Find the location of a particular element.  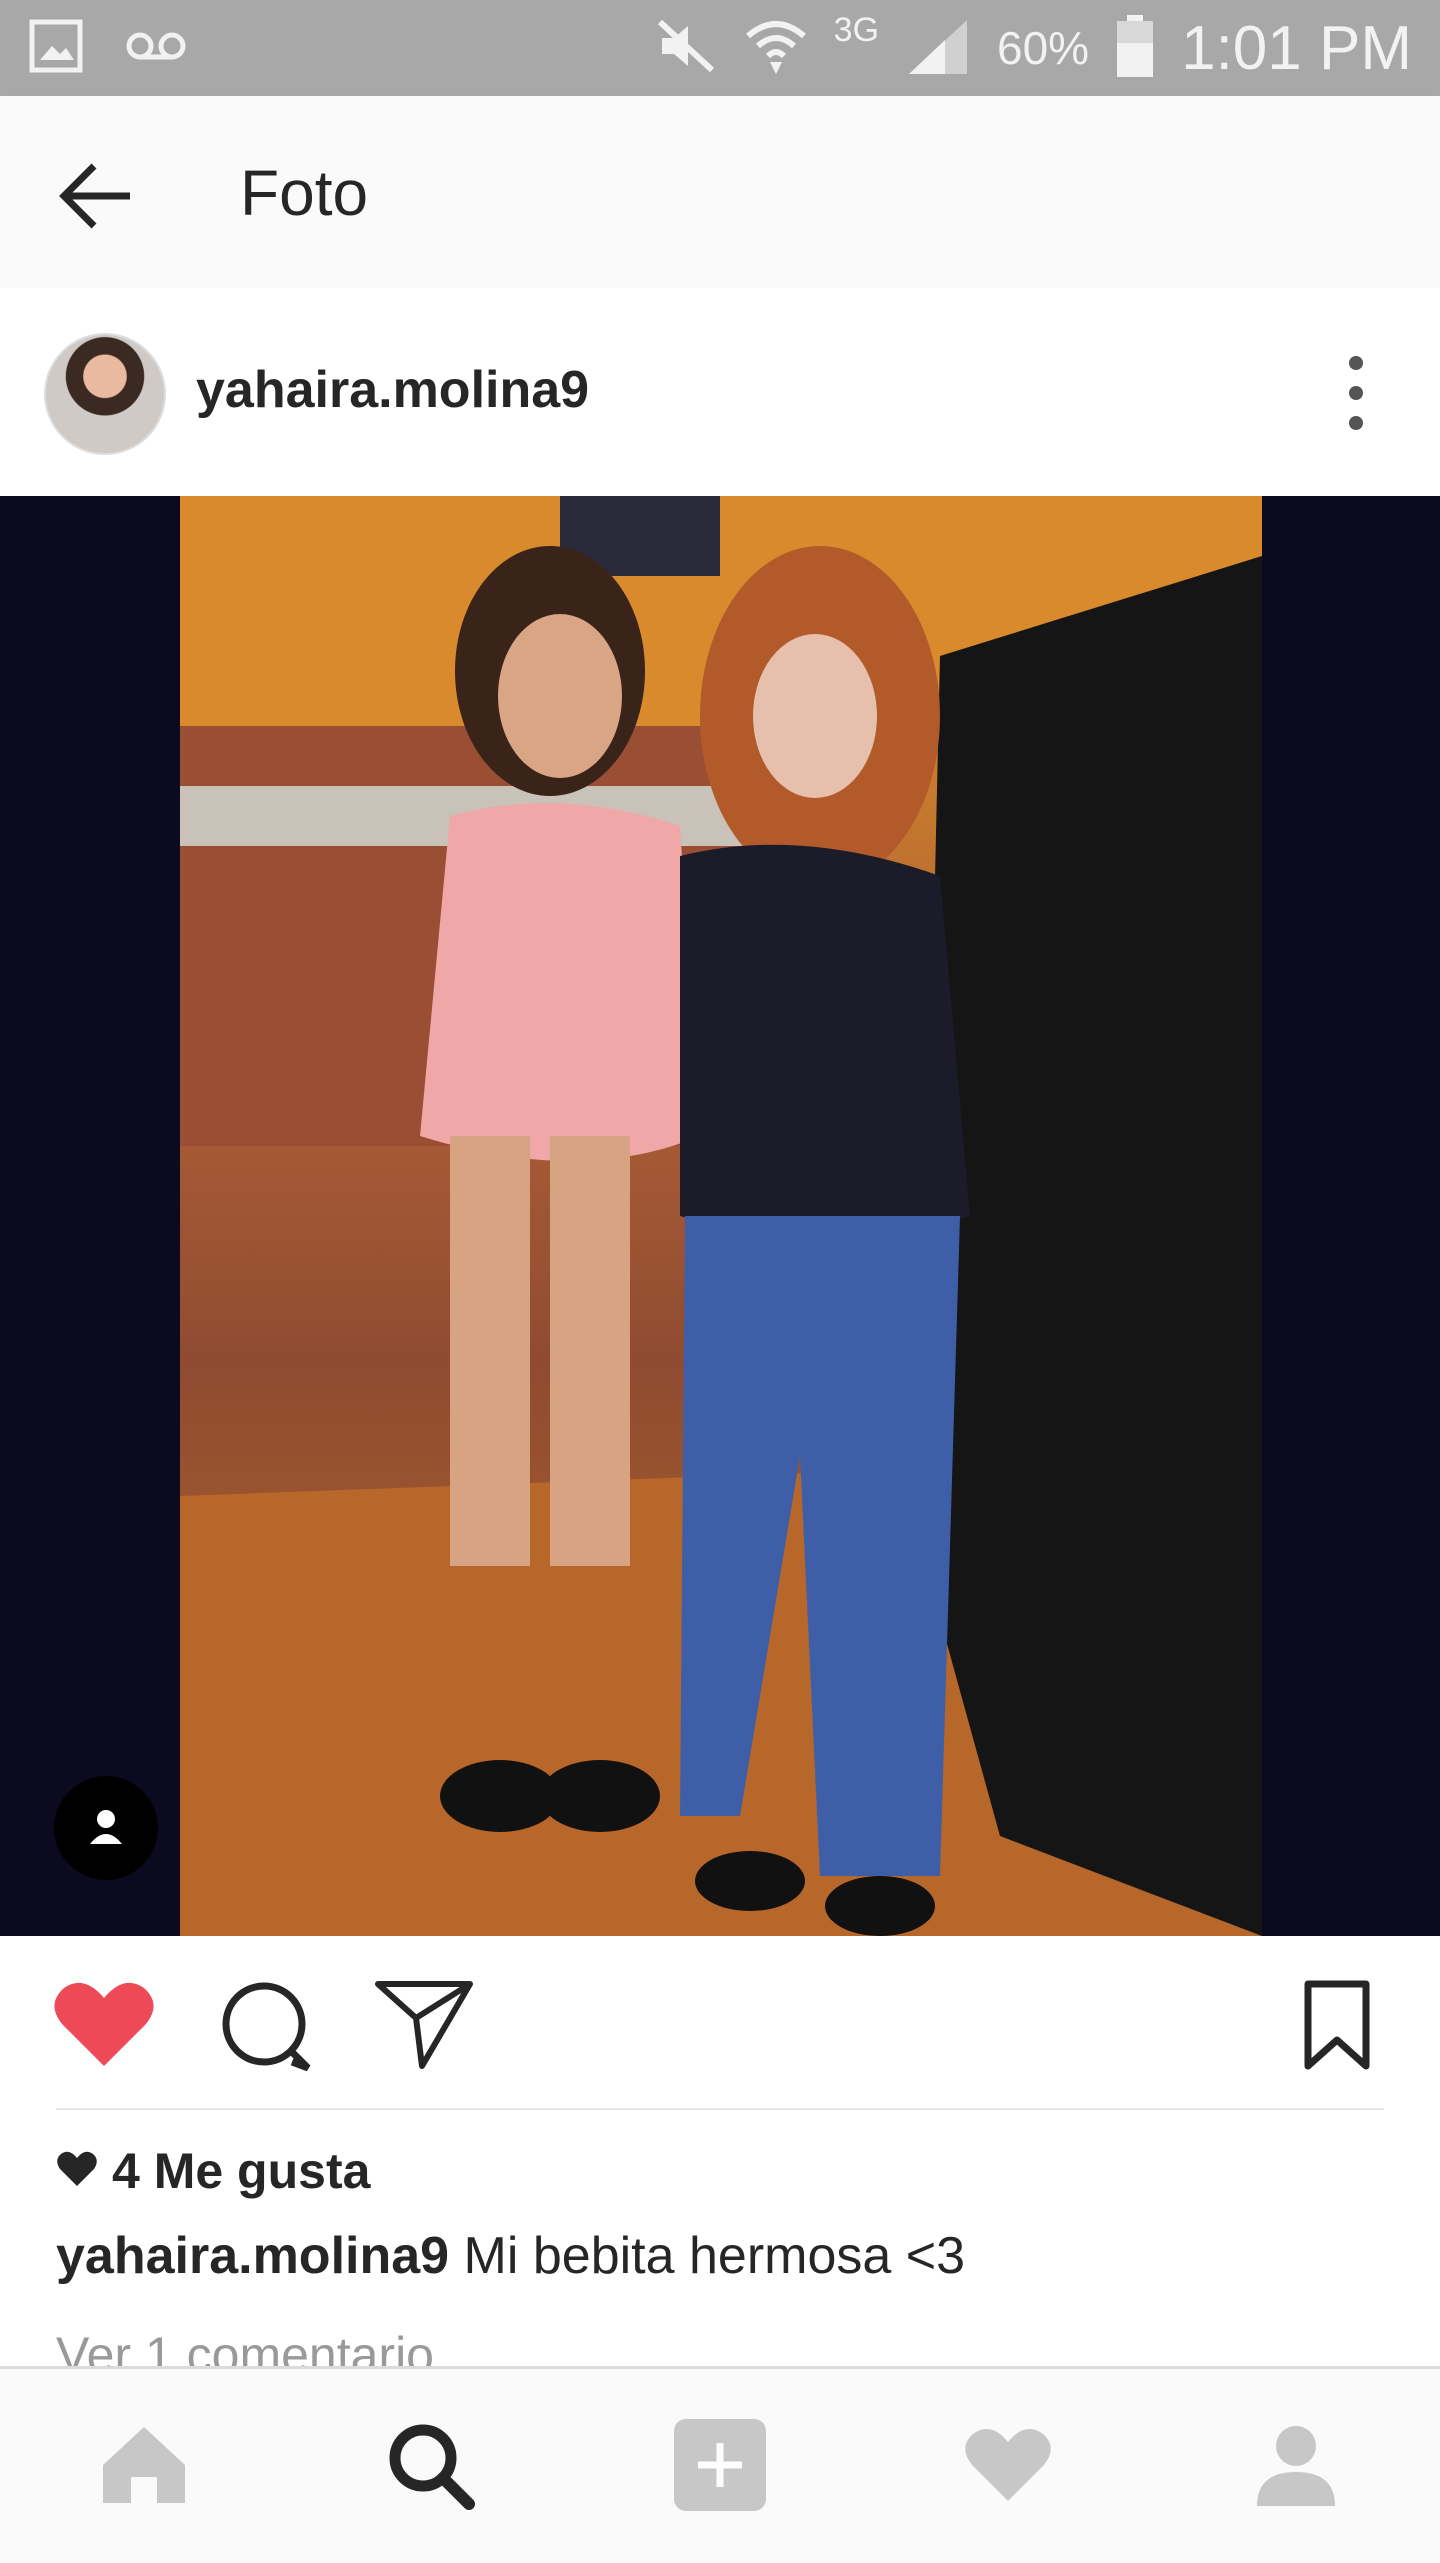

plus-square-icon is located at coordinates (720, 2467).